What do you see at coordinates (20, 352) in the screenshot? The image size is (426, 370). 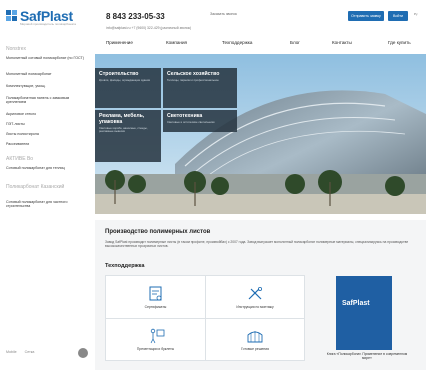 I see `sidebar-footer: Mobile Сетка` at bounding box center [20, 352].